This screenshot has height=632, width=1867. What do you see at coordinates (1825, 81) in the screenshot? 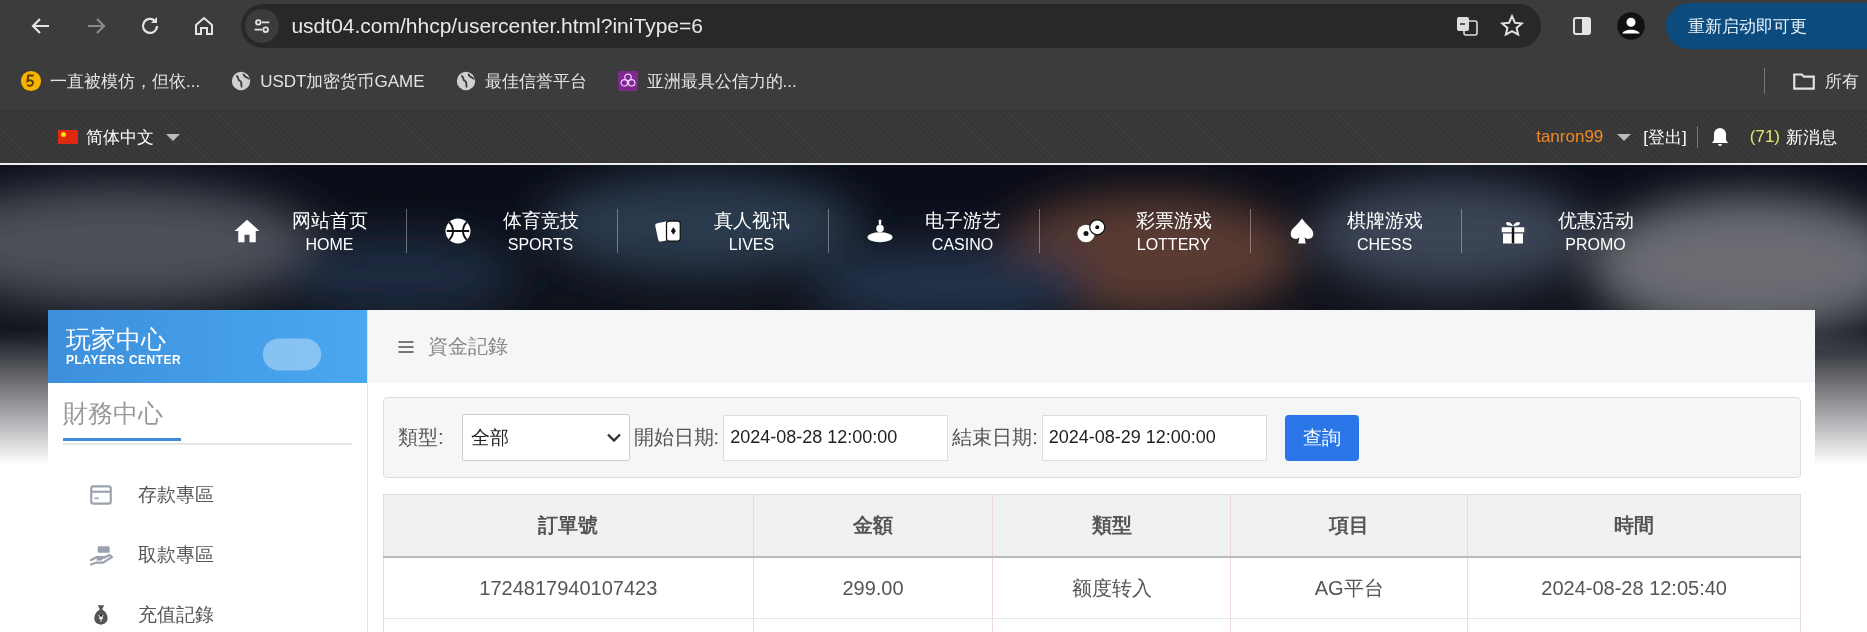
I see `bookmarks-folder: 所有` at bounding box center [1825, 81].